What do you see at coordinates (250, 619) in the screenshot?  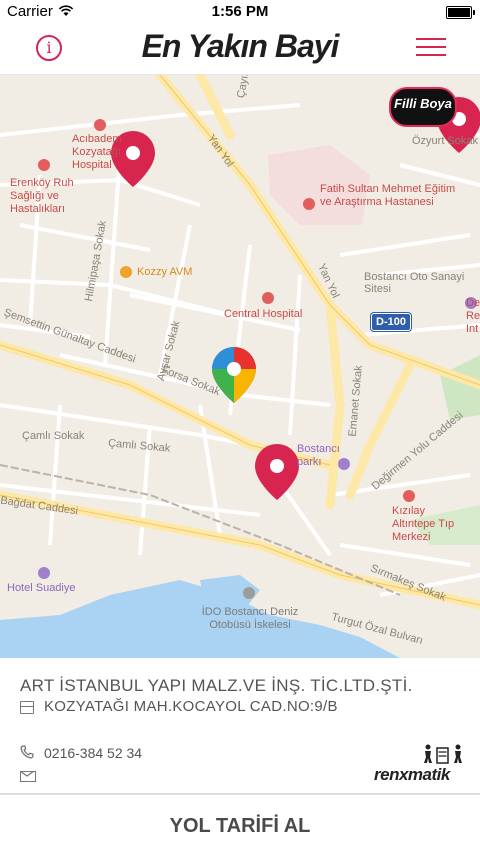 I see `poi-ido-bostanci: İDO Bostancı Deniz Otobüsü İskelesi` at bounding box center [250, 619].